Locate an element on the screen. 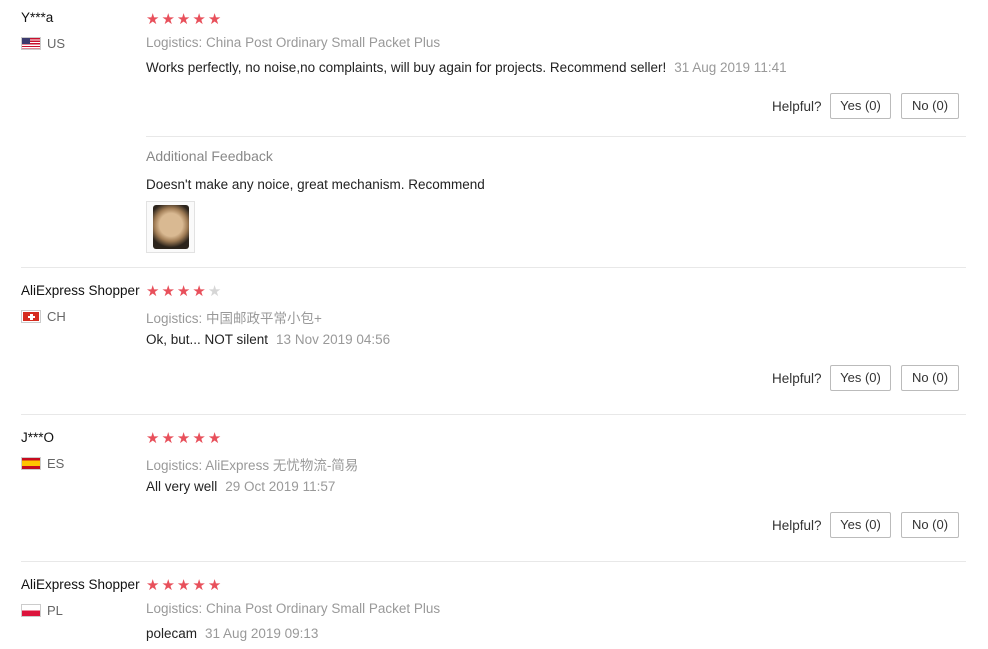  logistics-value: AliExpress 无忧物流-简易 is located at coordinates (282, 465).